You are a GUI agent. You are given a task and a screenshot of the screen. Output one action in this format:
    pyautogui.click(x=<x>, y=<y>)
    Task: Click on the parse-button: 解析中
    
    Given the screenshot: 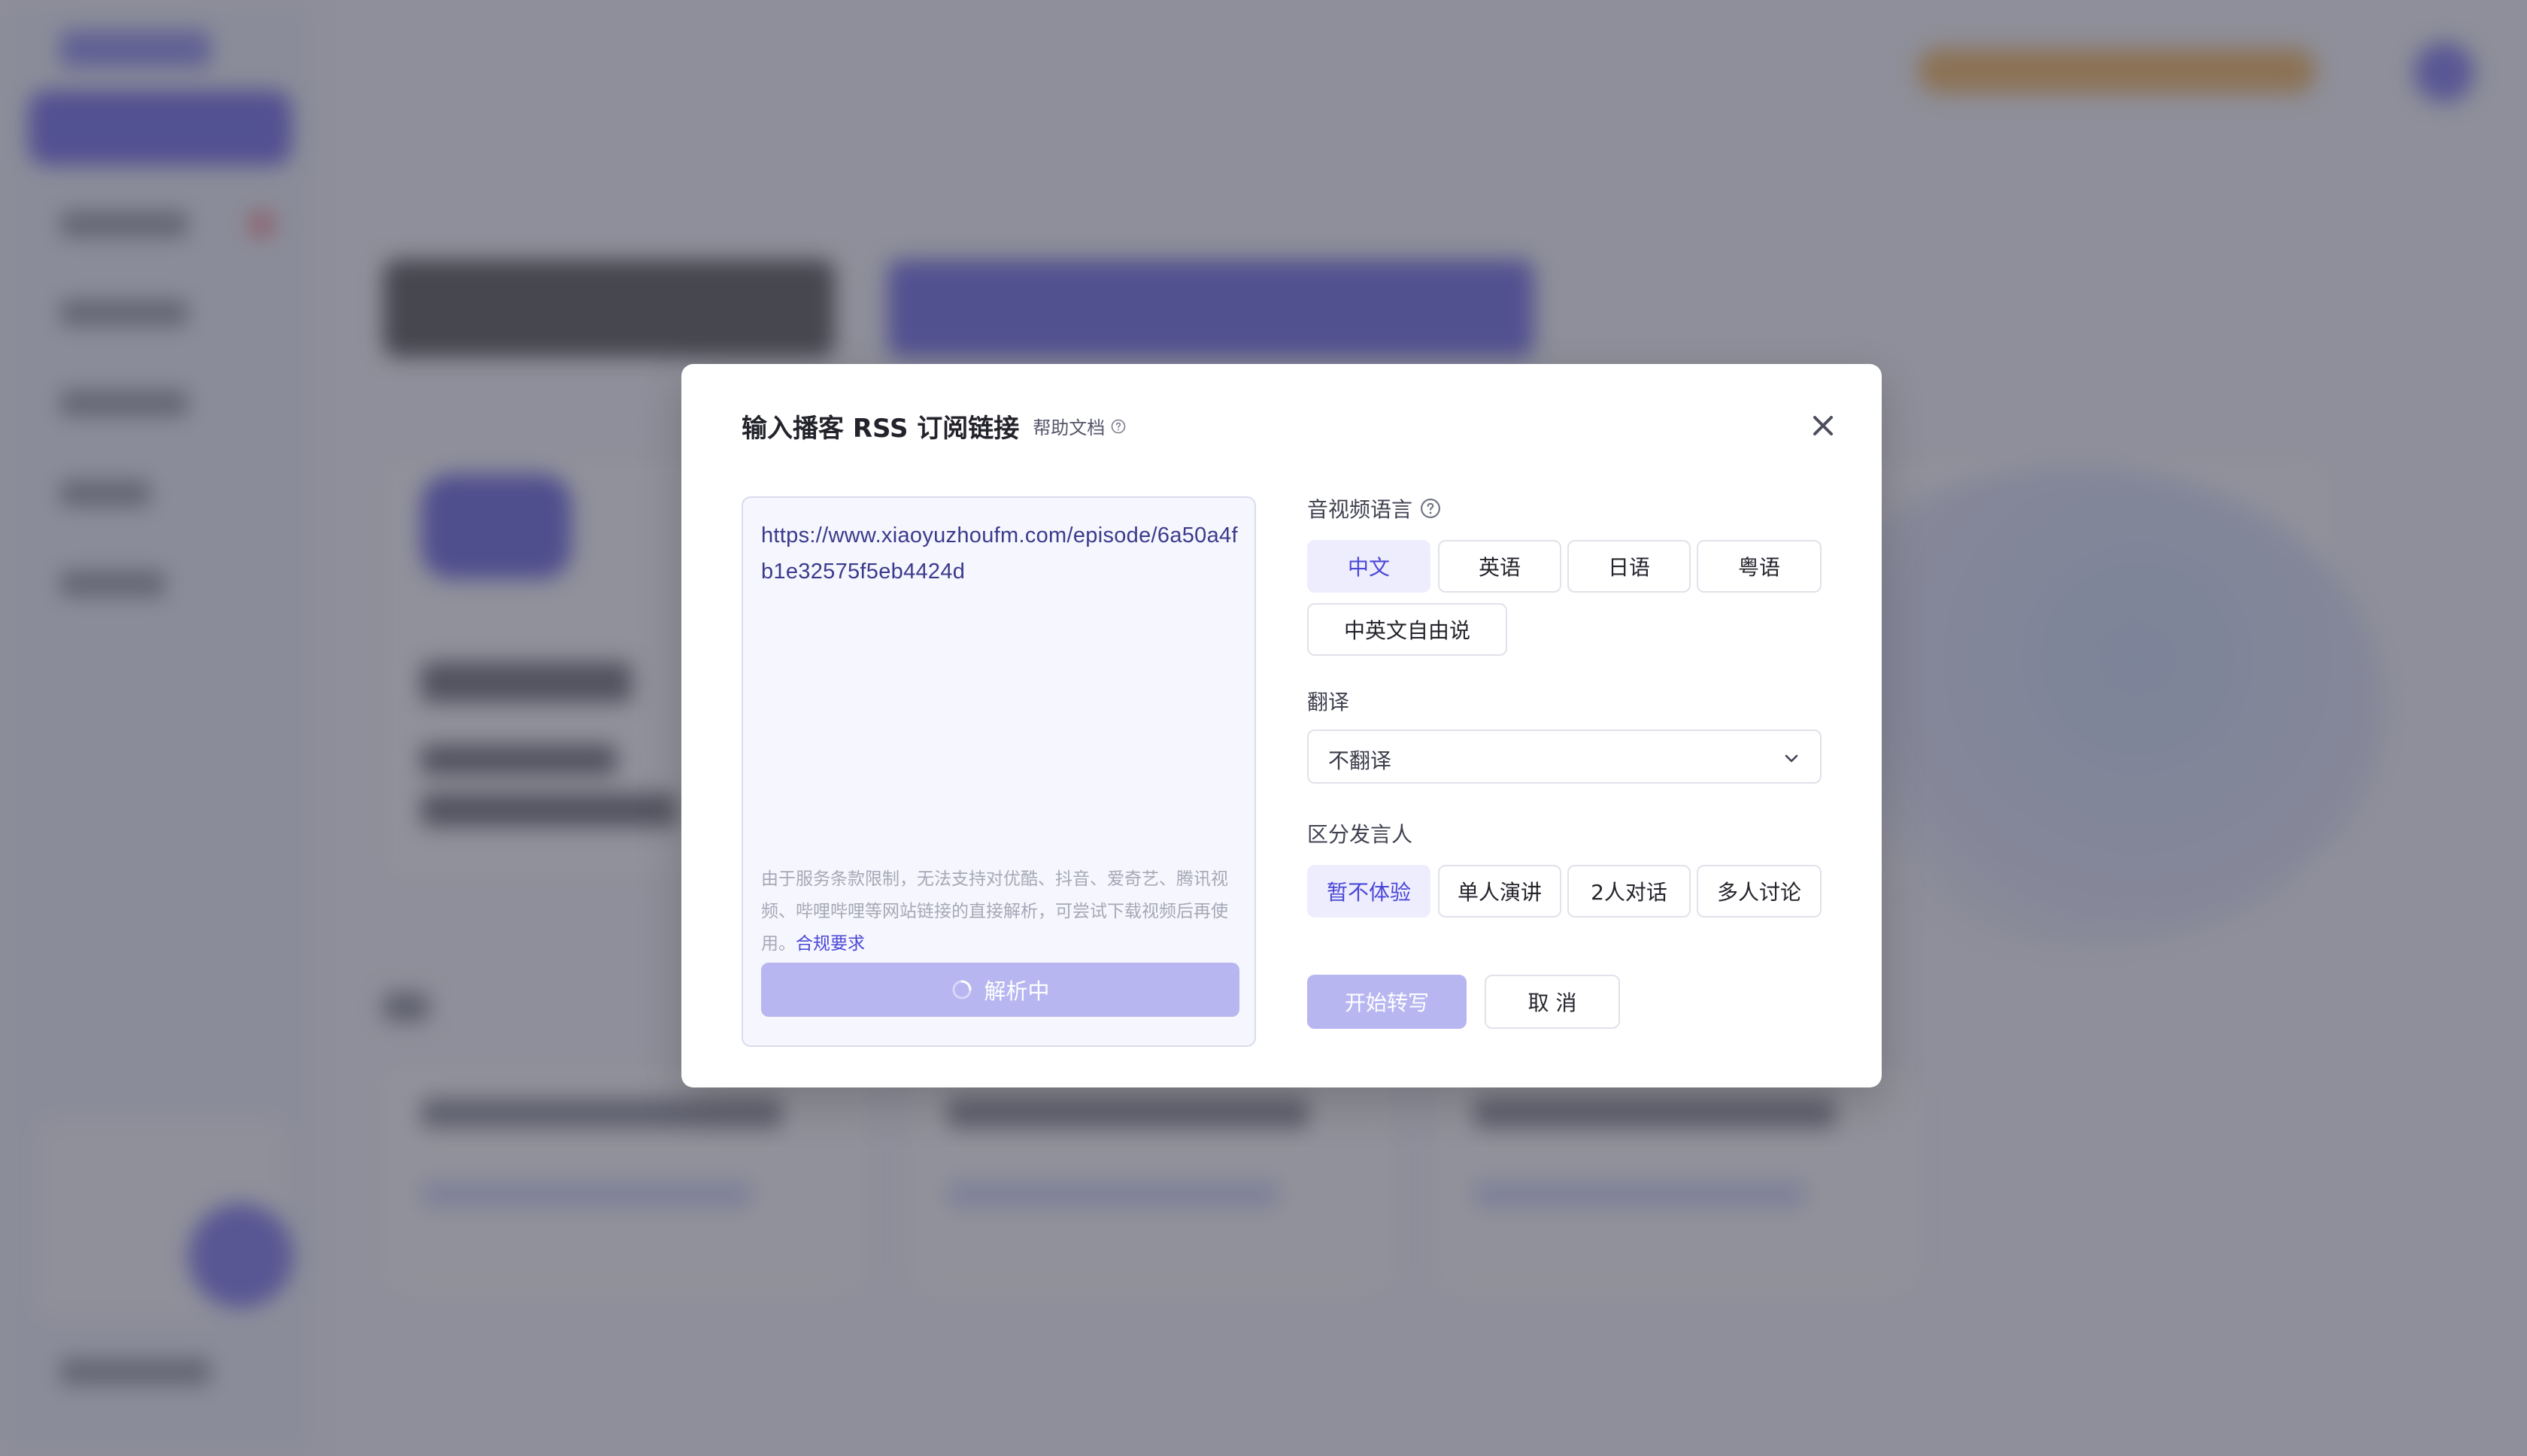 What is the action you would take?
    pyautogui.click(x=1000, y=990)
    